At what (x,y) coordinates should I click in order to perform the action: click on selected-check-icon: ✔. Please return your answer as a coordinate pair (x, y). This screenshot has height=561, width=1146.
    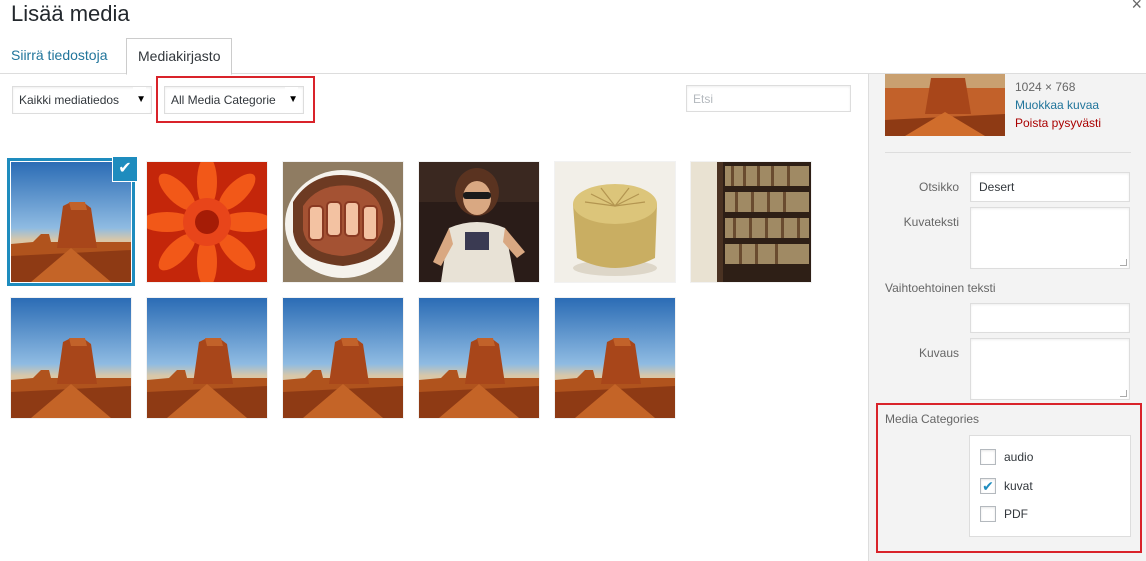
    Looking at the image, I should click on (125, 169).